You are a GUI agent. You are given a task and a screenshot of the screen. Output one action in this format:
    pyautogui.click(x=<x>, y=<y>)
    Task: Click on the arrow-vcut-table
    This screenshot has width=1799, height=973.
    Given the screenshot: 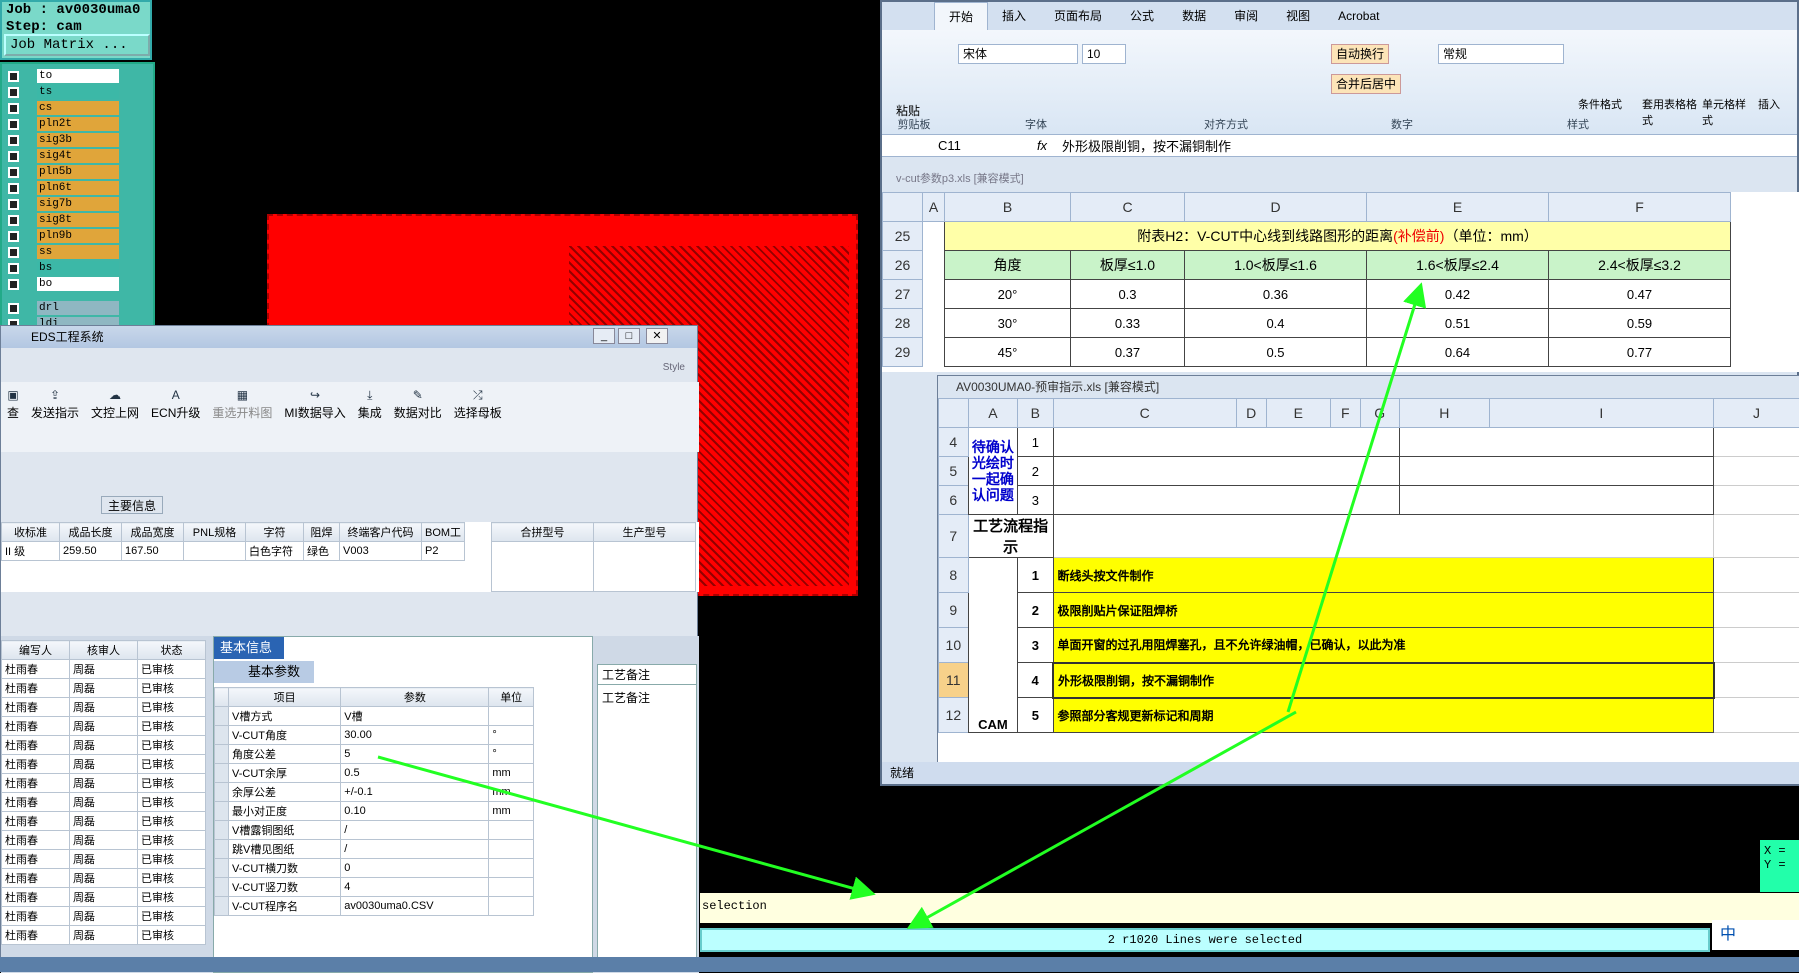 What is the action you would take?
    pyautogui.click(x=1354, y=500)
    